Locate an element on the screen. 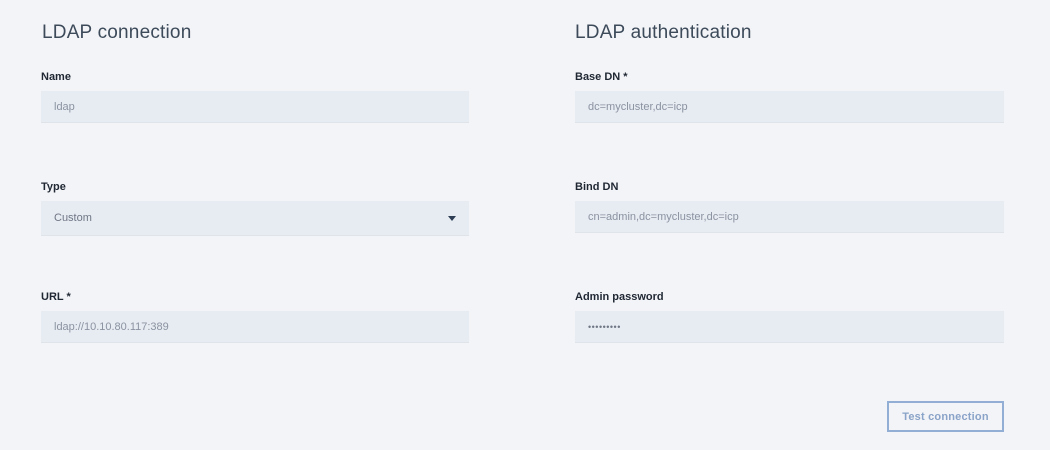  bind-dn-label: Bind DN is located at coordinates (597, 187).